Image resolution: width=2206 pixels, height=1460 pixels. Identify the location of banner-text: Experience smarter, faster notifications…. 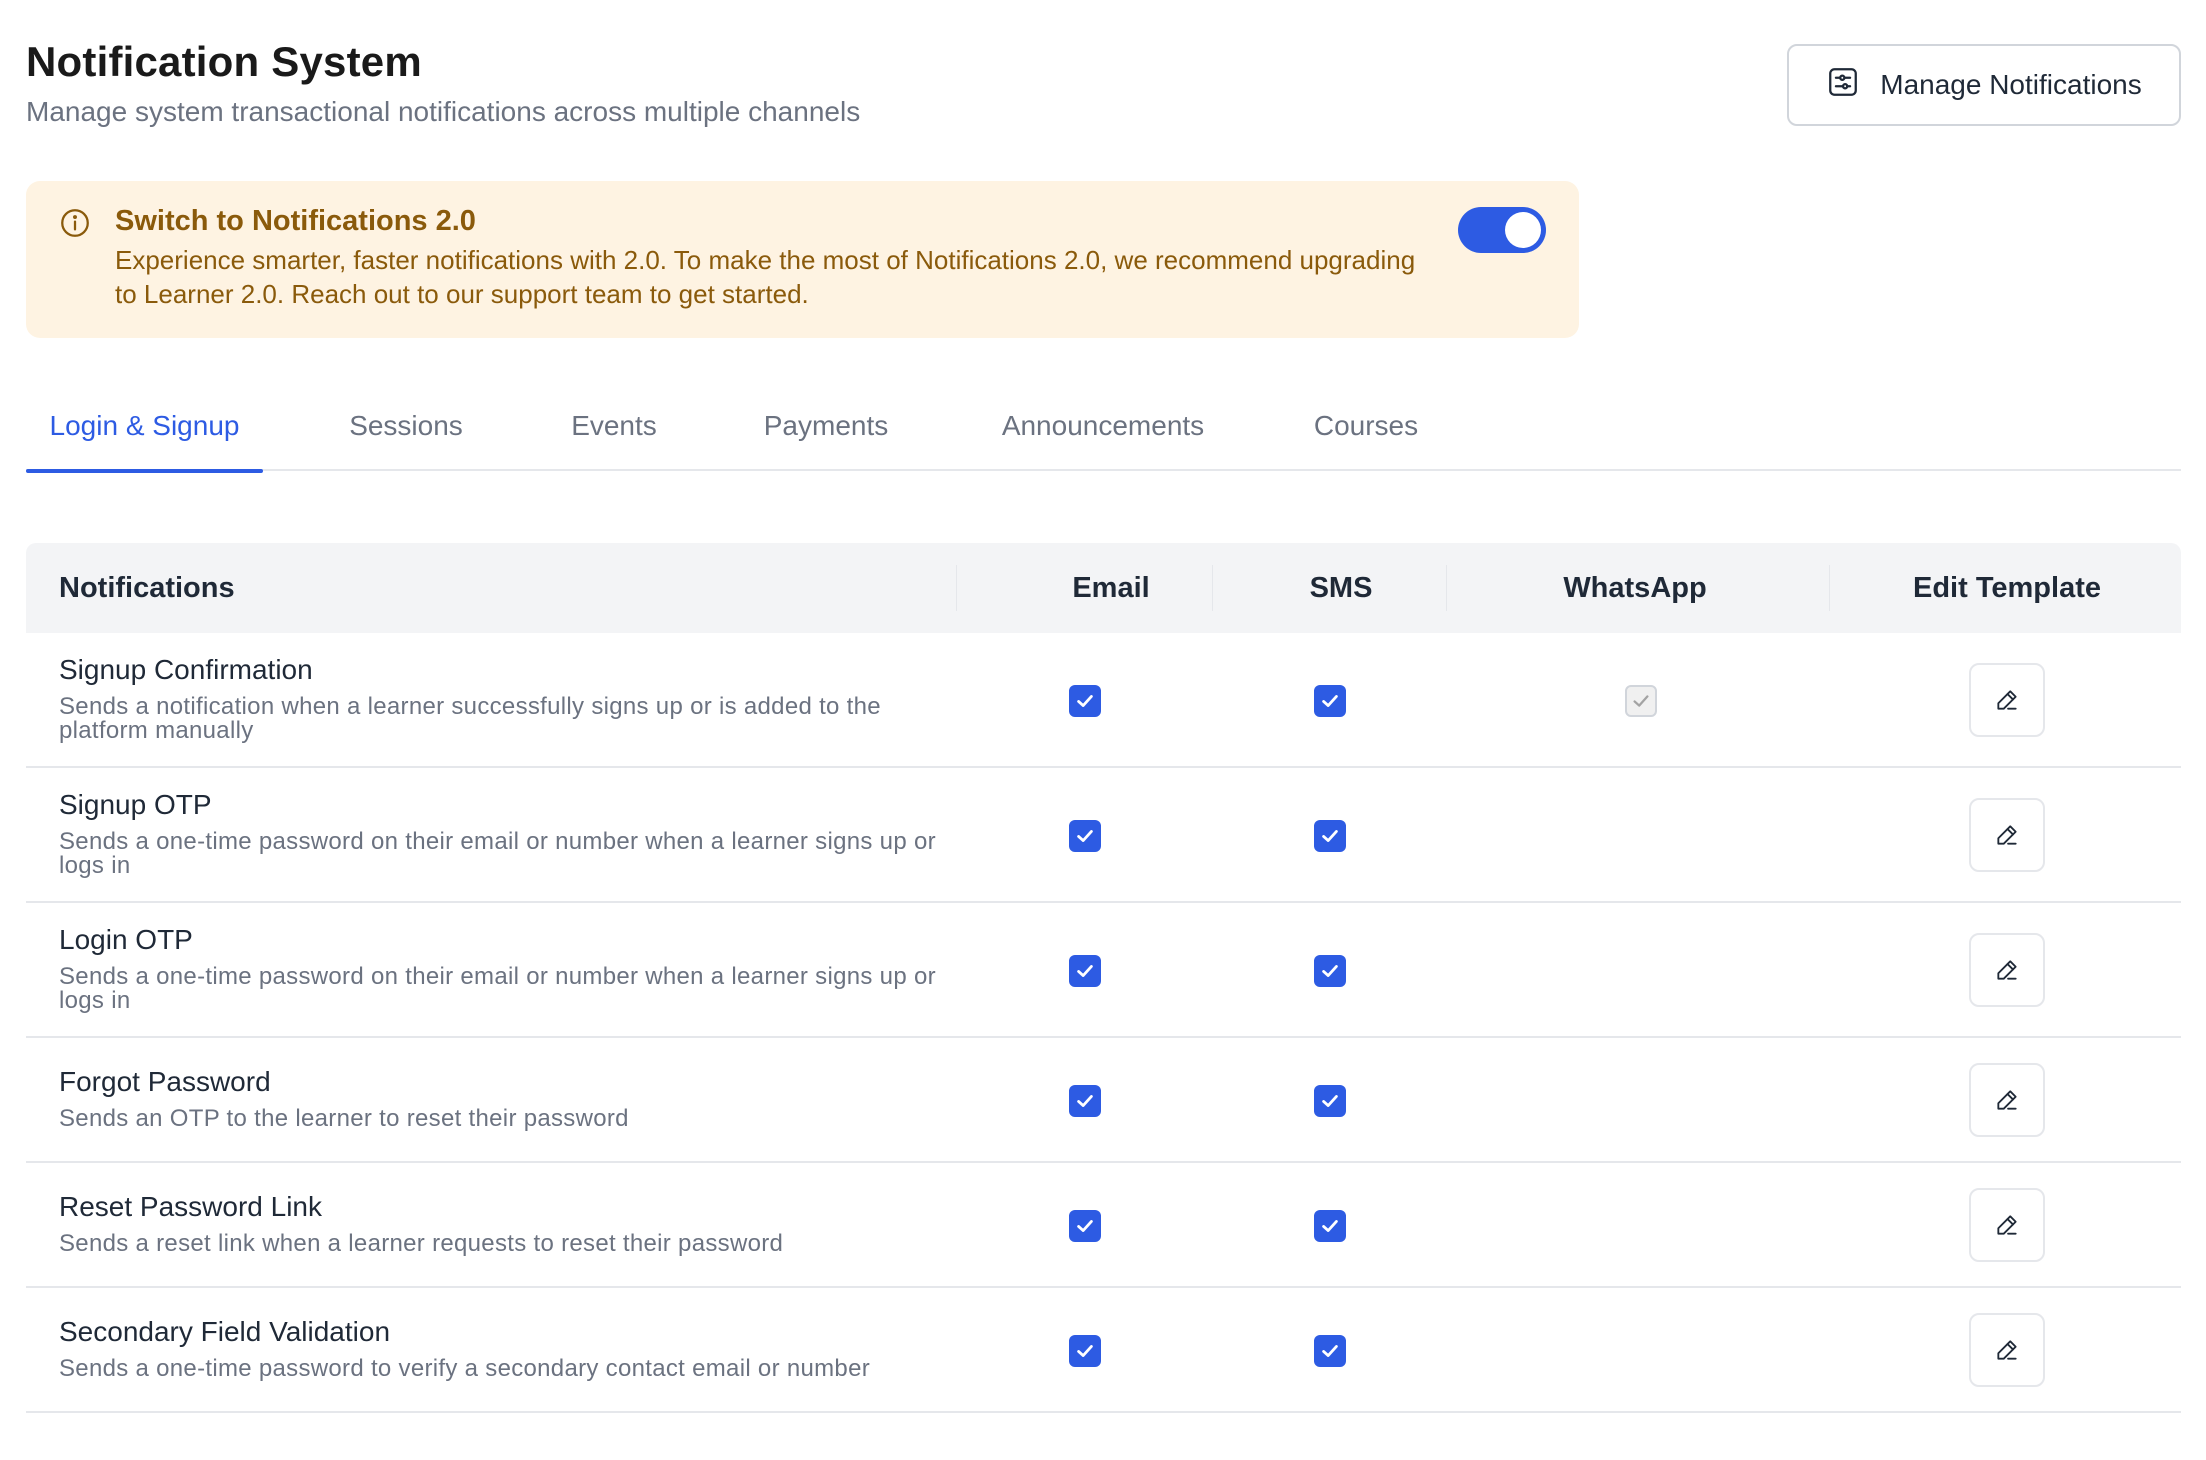
(765, 277).